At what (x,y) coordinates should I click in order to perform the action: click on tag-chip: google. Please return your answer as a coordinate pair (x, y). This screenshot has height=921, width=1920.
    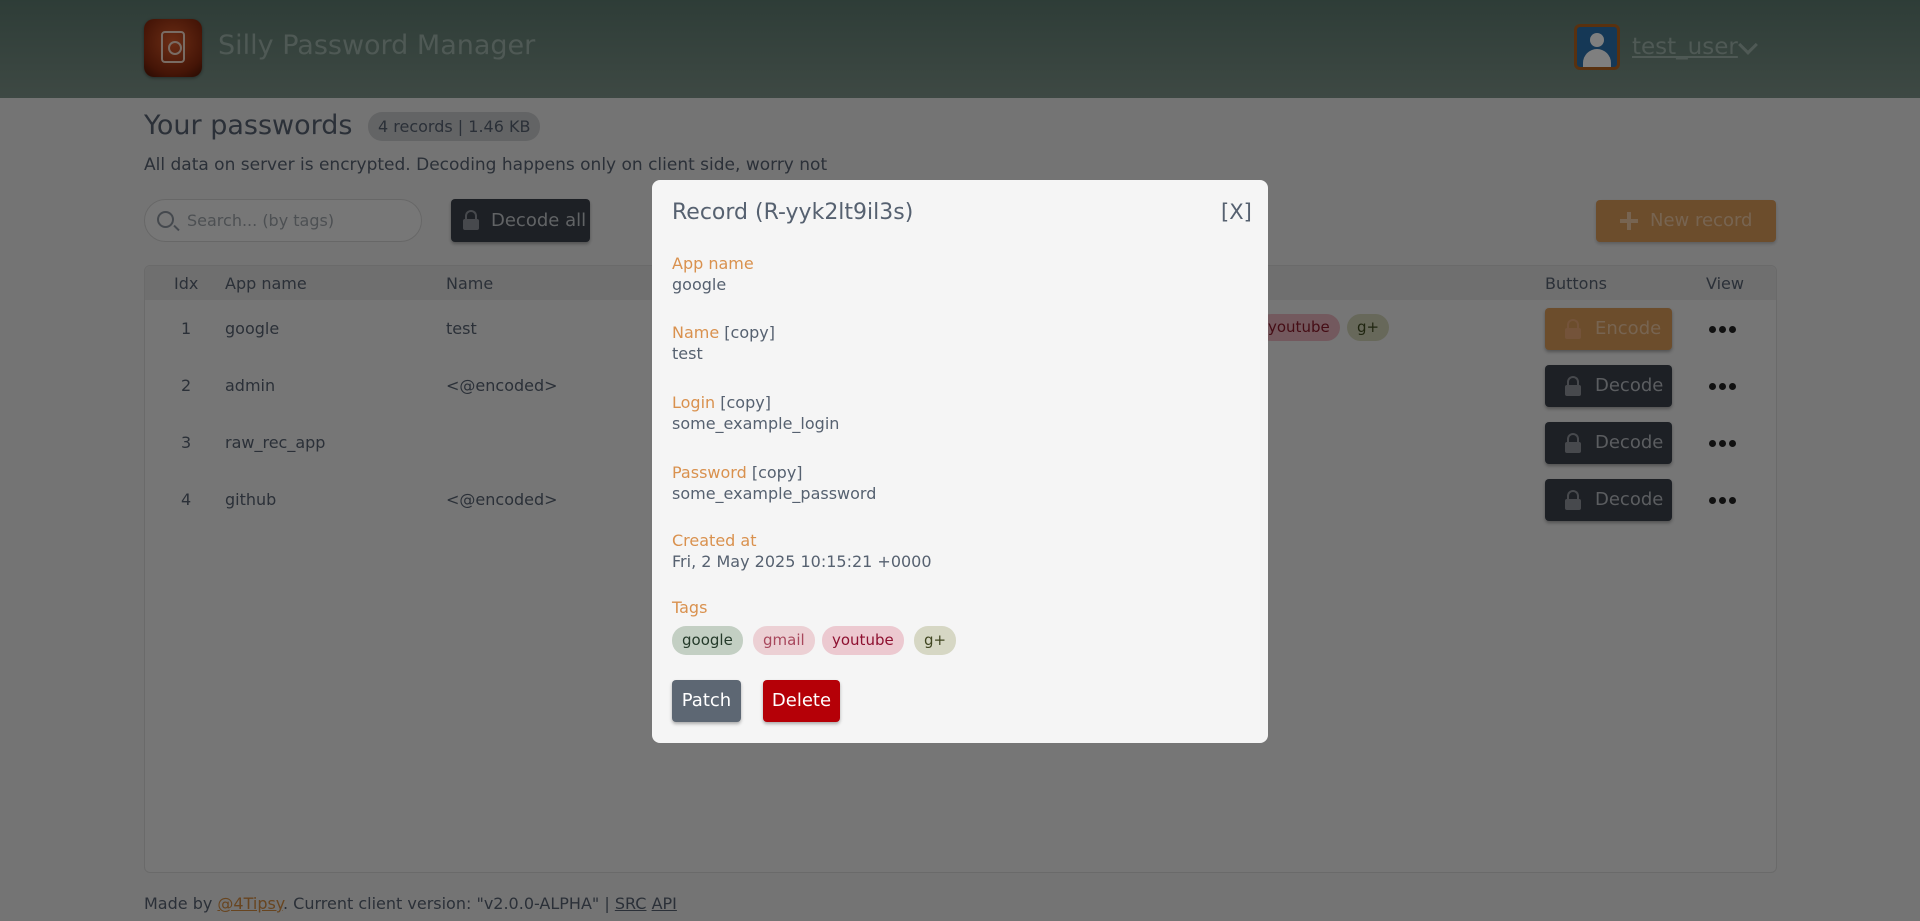
    Looking at the image, I should click on (707, 640).